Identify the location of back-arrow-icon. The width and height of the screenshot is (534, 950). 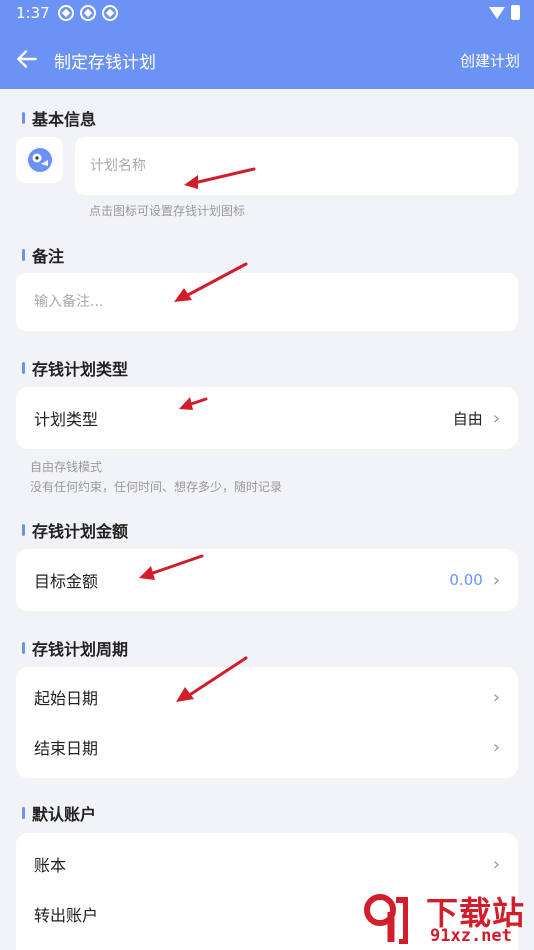
(27, 59).